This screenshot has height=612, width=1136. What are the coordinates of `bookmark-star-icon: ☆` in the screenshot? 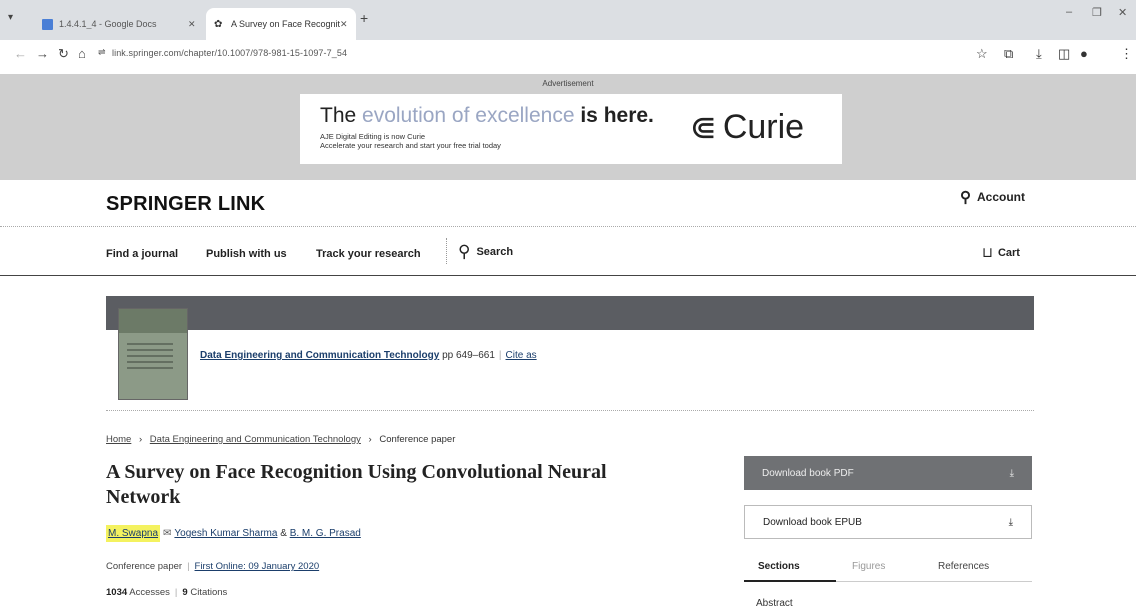 It's located at (982, 54).